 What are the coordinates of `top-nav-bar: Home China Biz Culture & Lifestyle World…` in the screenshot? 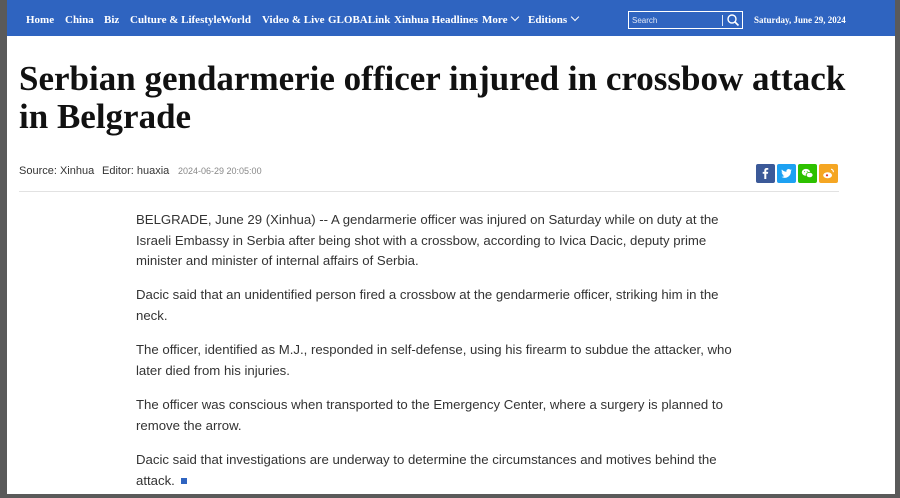 It's located at (451, 18).